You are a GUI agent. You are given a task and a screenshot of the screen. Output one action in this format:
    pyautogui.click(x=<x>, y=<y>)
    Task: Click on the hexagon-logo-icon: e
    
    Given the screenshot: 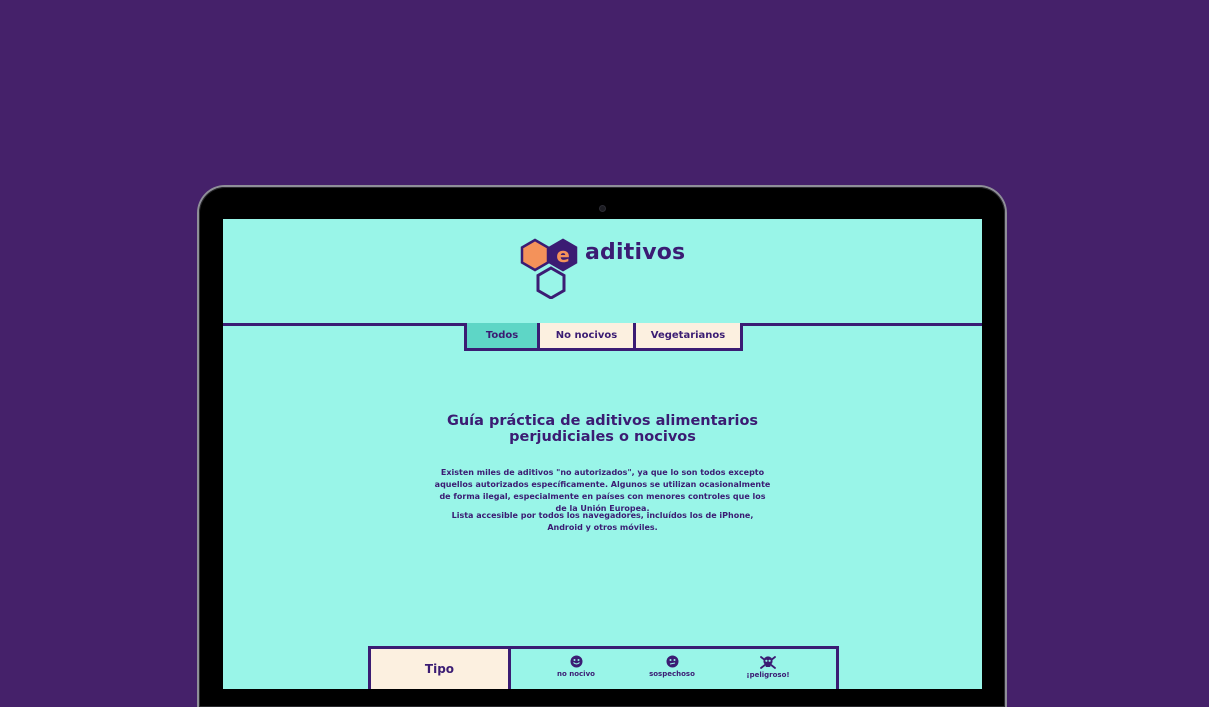 What is the action you would take?
    pyautogui.click(x=551, y=268)
    